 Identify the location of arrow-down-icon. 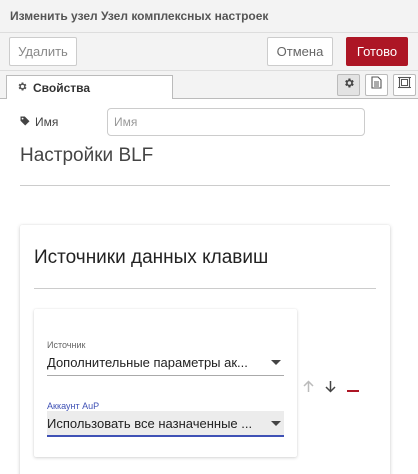
(330, 388).